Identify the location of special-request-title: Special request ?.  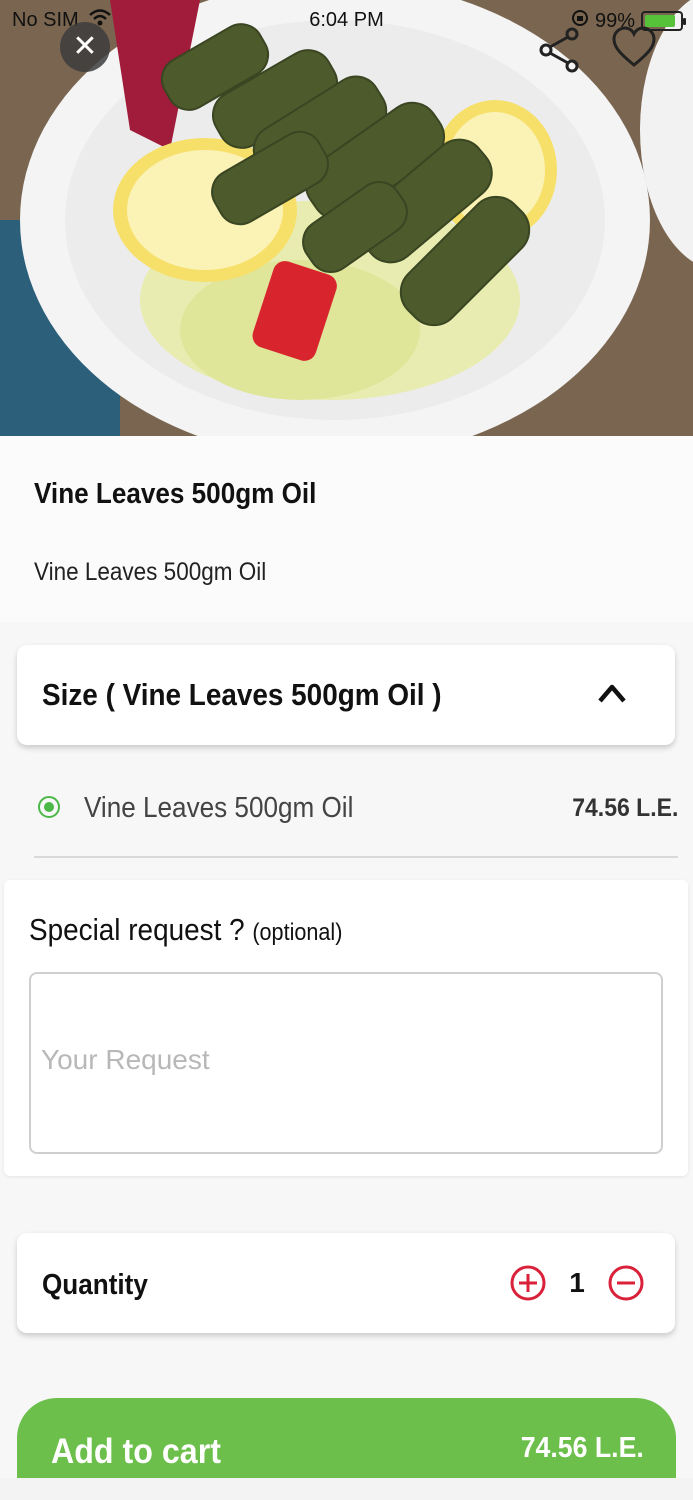
(137, 929).